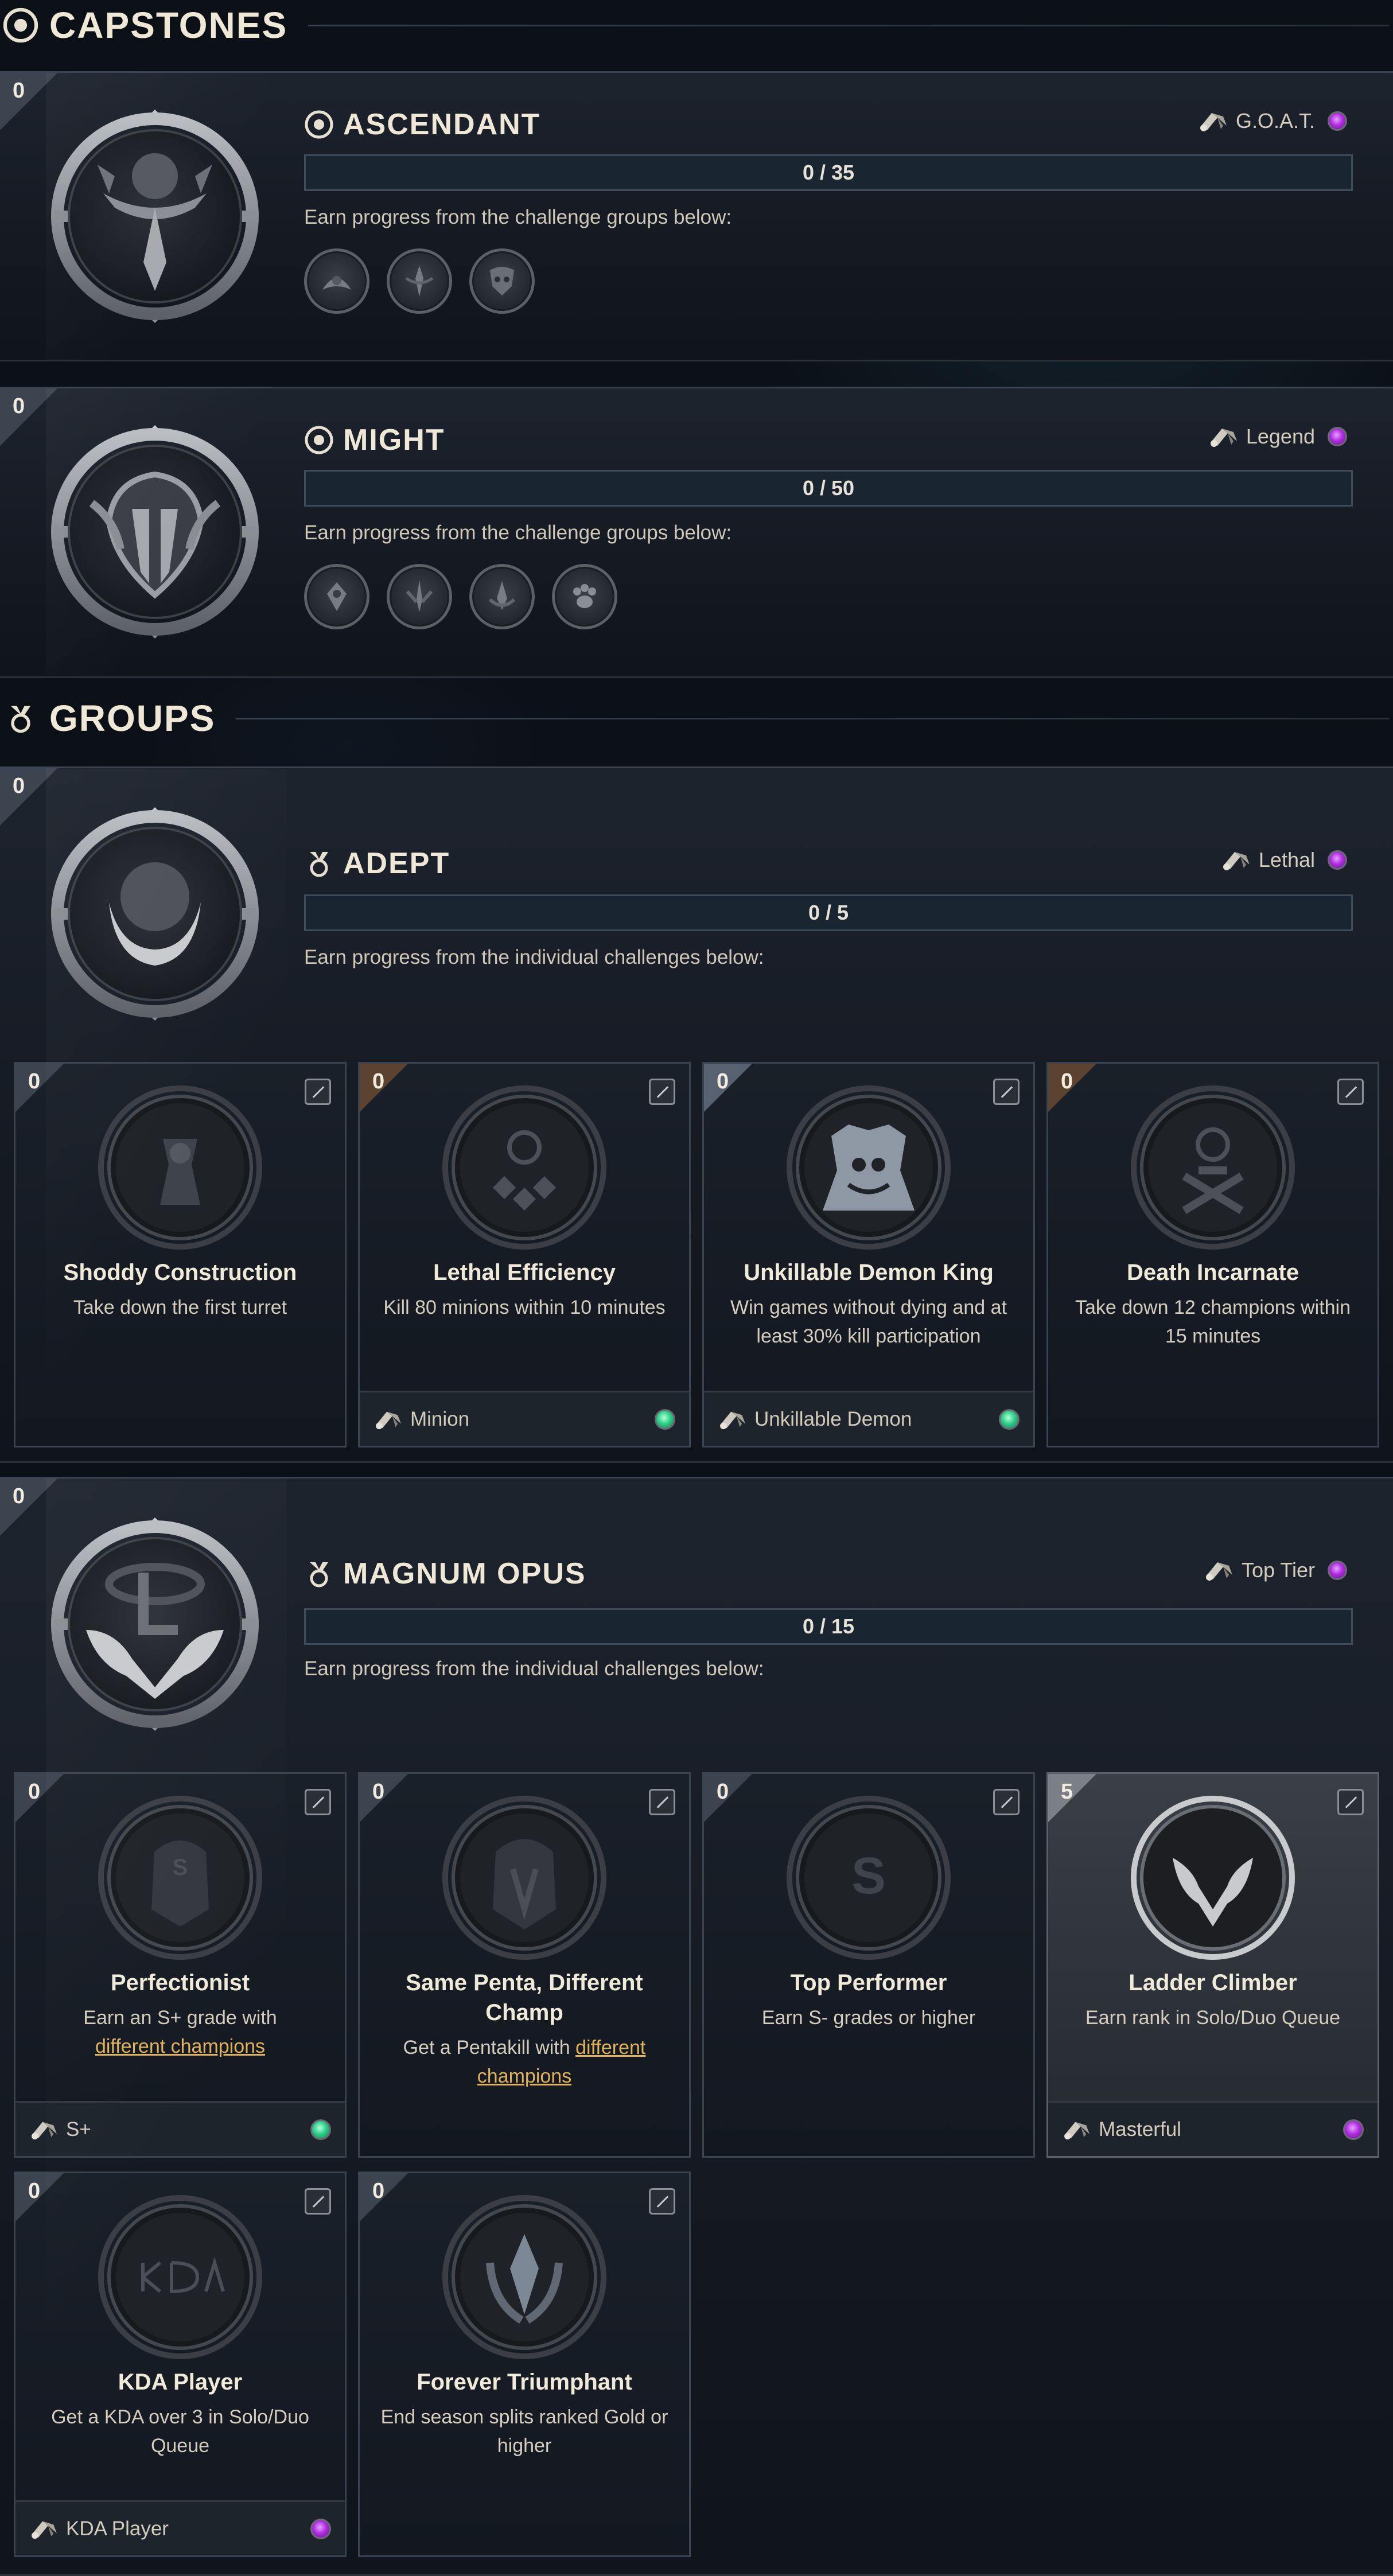 Image resolution: width=1393 pixels, height=2576 pixels. I want to click on capstone-title-row: MIGHT, so click(374, 440).